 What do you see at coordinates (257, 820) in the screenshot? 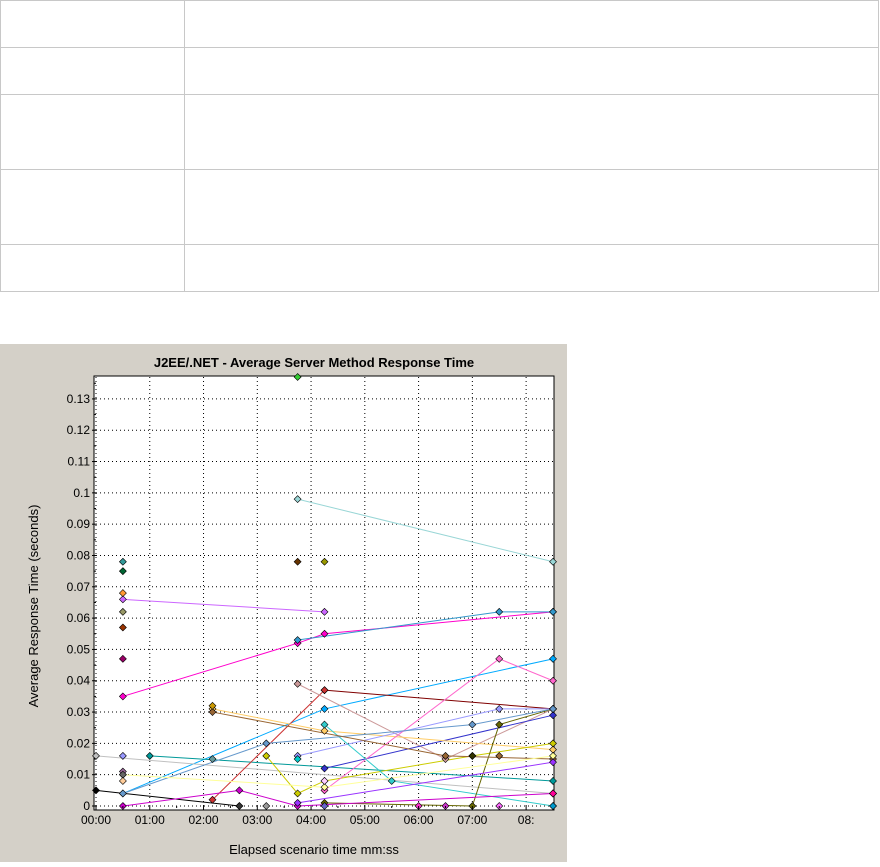
I see `x-tick-label: 03:00` at bounding box center [257, 820].